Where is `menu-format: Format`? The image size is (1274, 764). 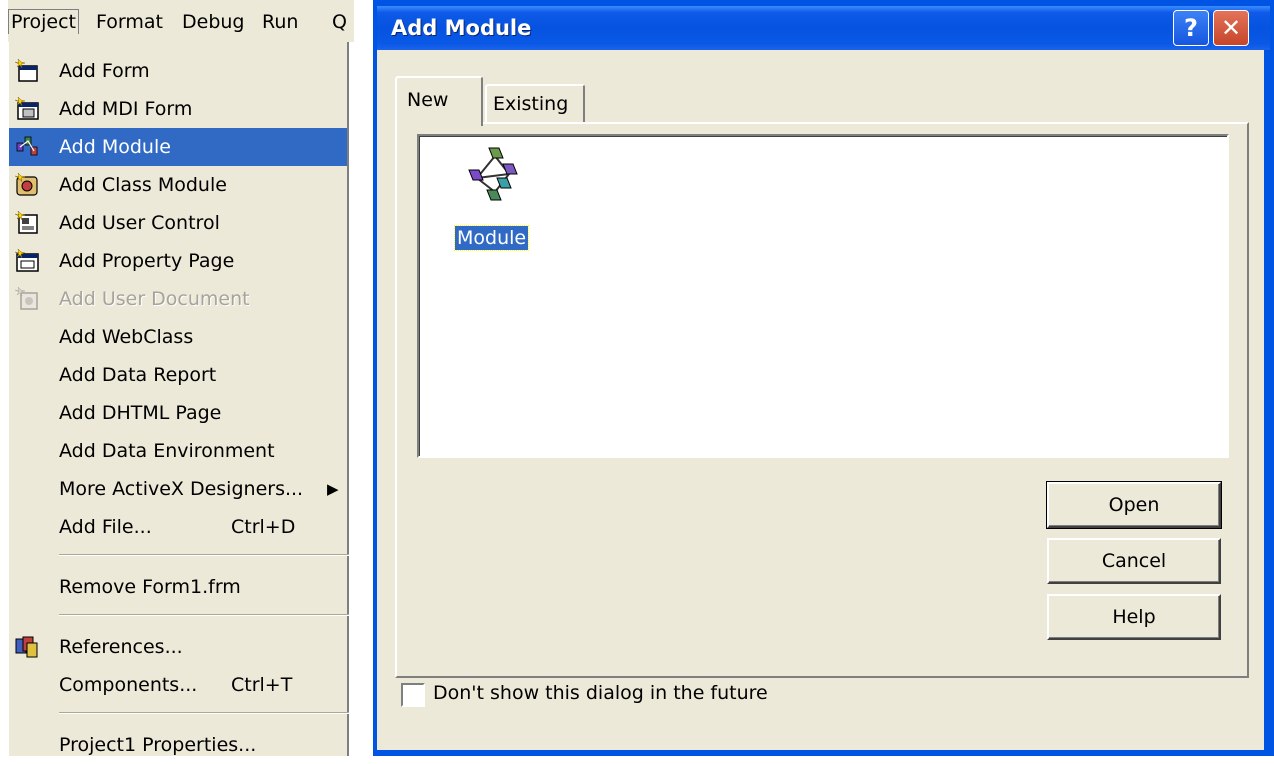 menu-format: Format is located at coordinates (129, 22).